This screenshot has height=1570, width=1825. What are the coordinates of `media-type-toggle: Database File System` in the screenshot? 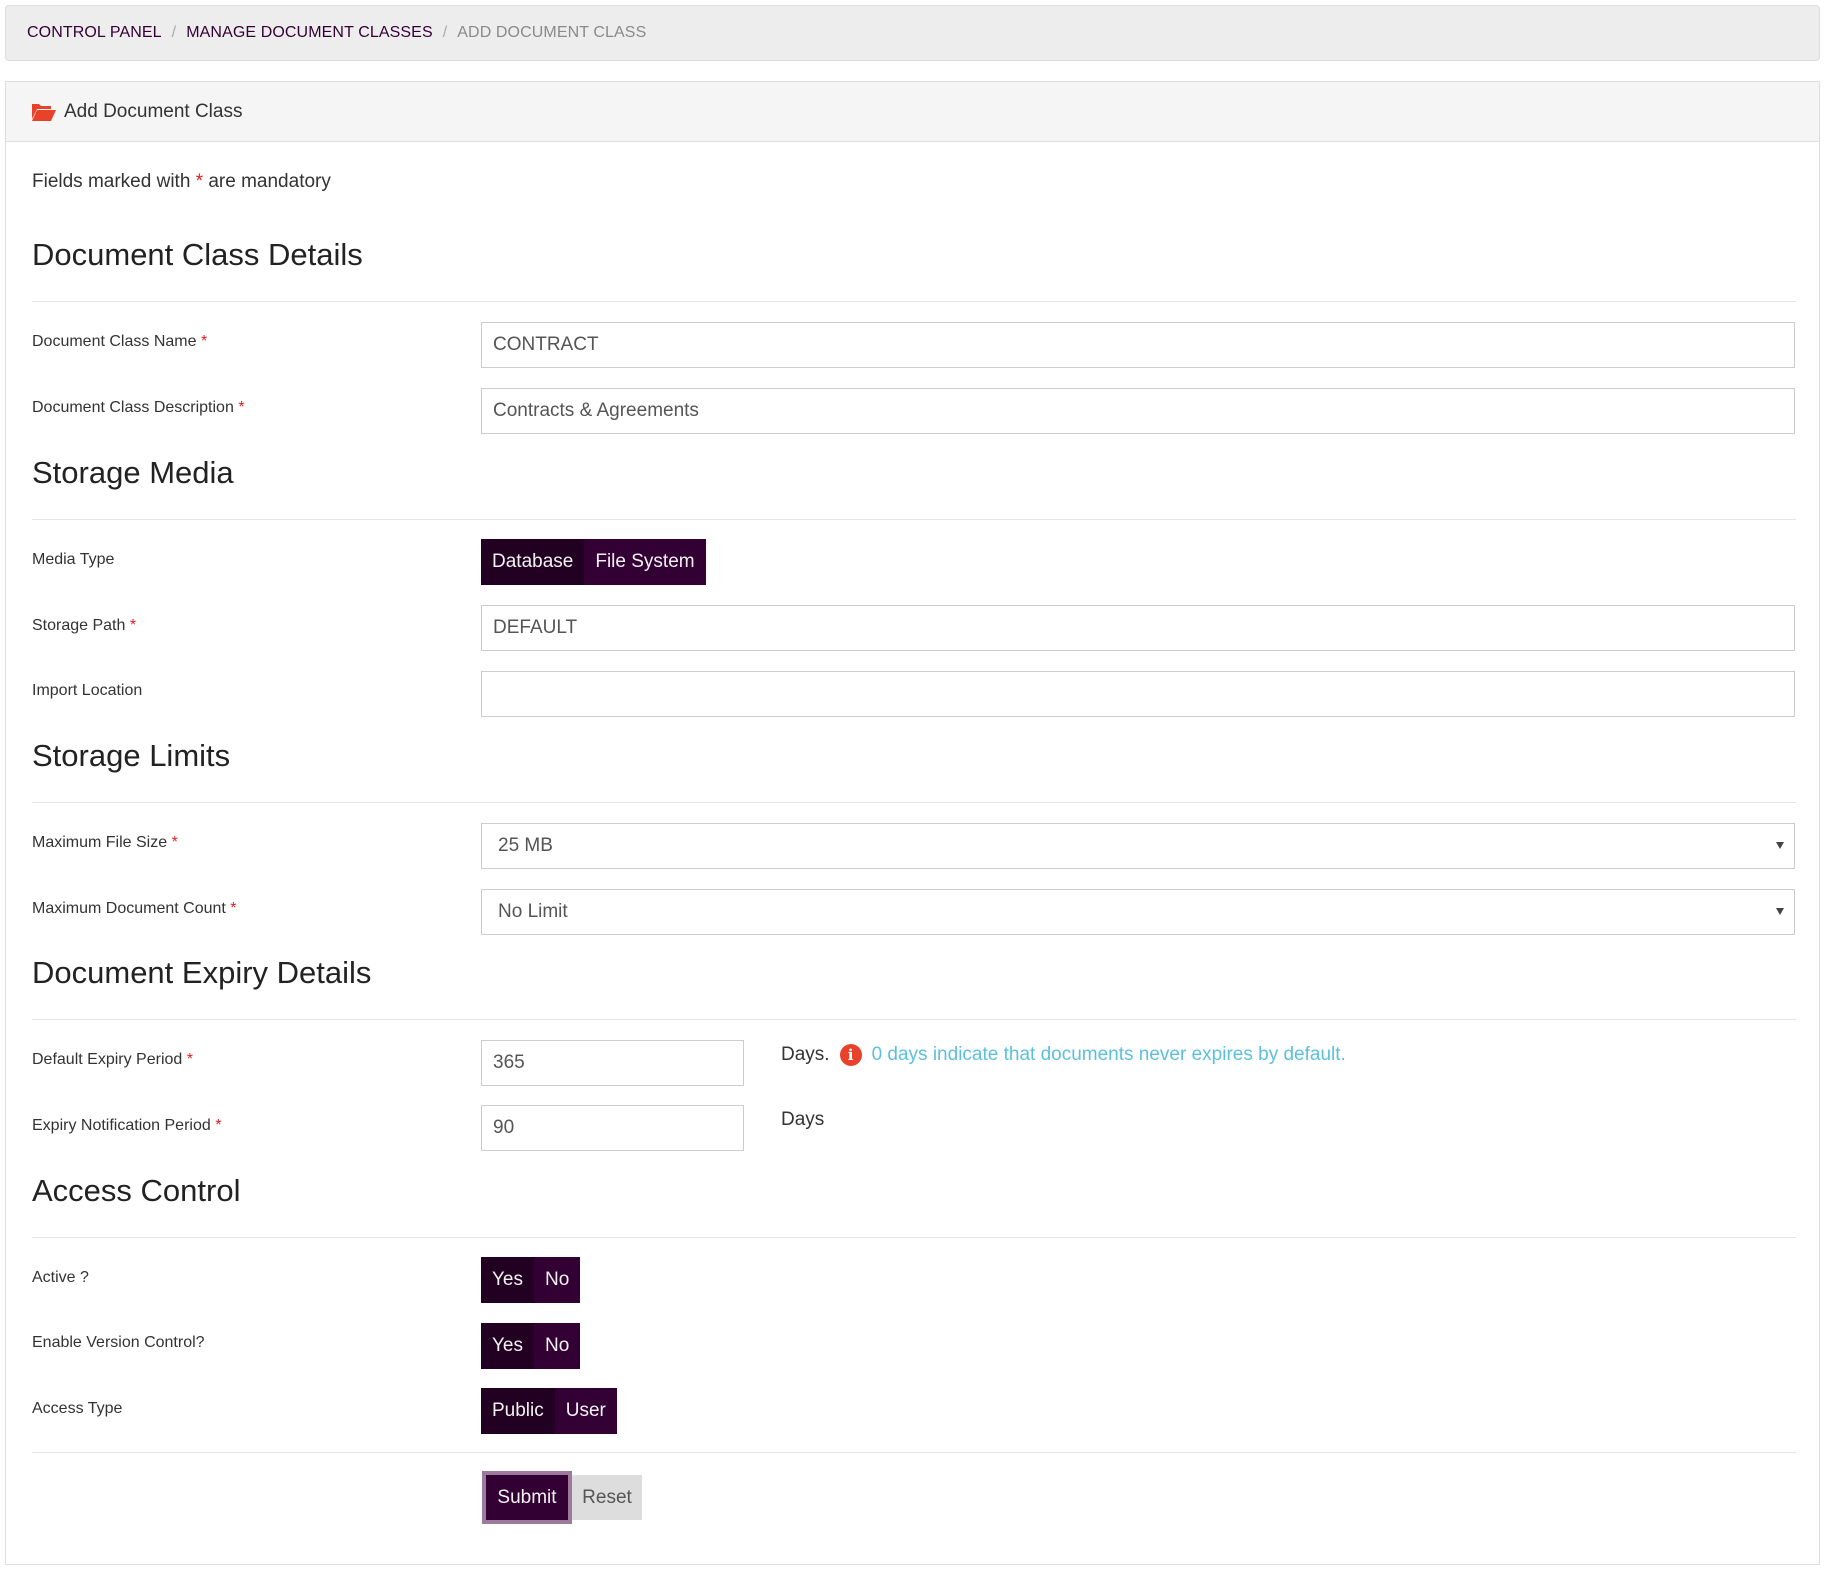 It's located at (593, 562).